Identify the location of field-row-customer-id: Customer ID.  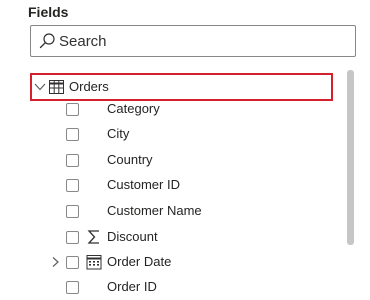
(172, 185).